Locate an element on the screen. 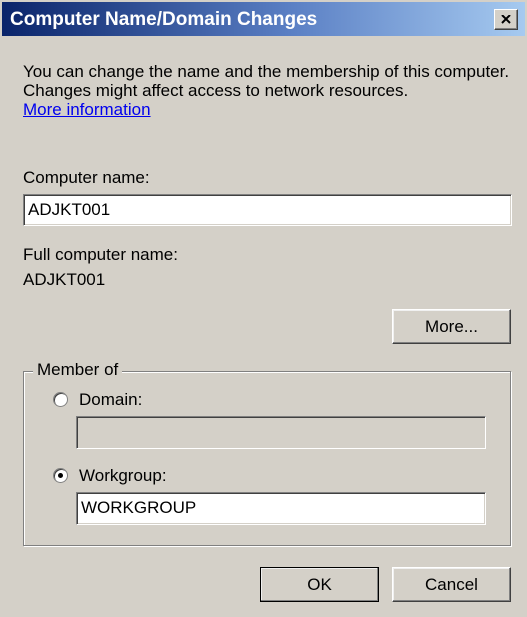 This screenshot has width=527, height=617. domain-radio is located at coordinates (60, 399).